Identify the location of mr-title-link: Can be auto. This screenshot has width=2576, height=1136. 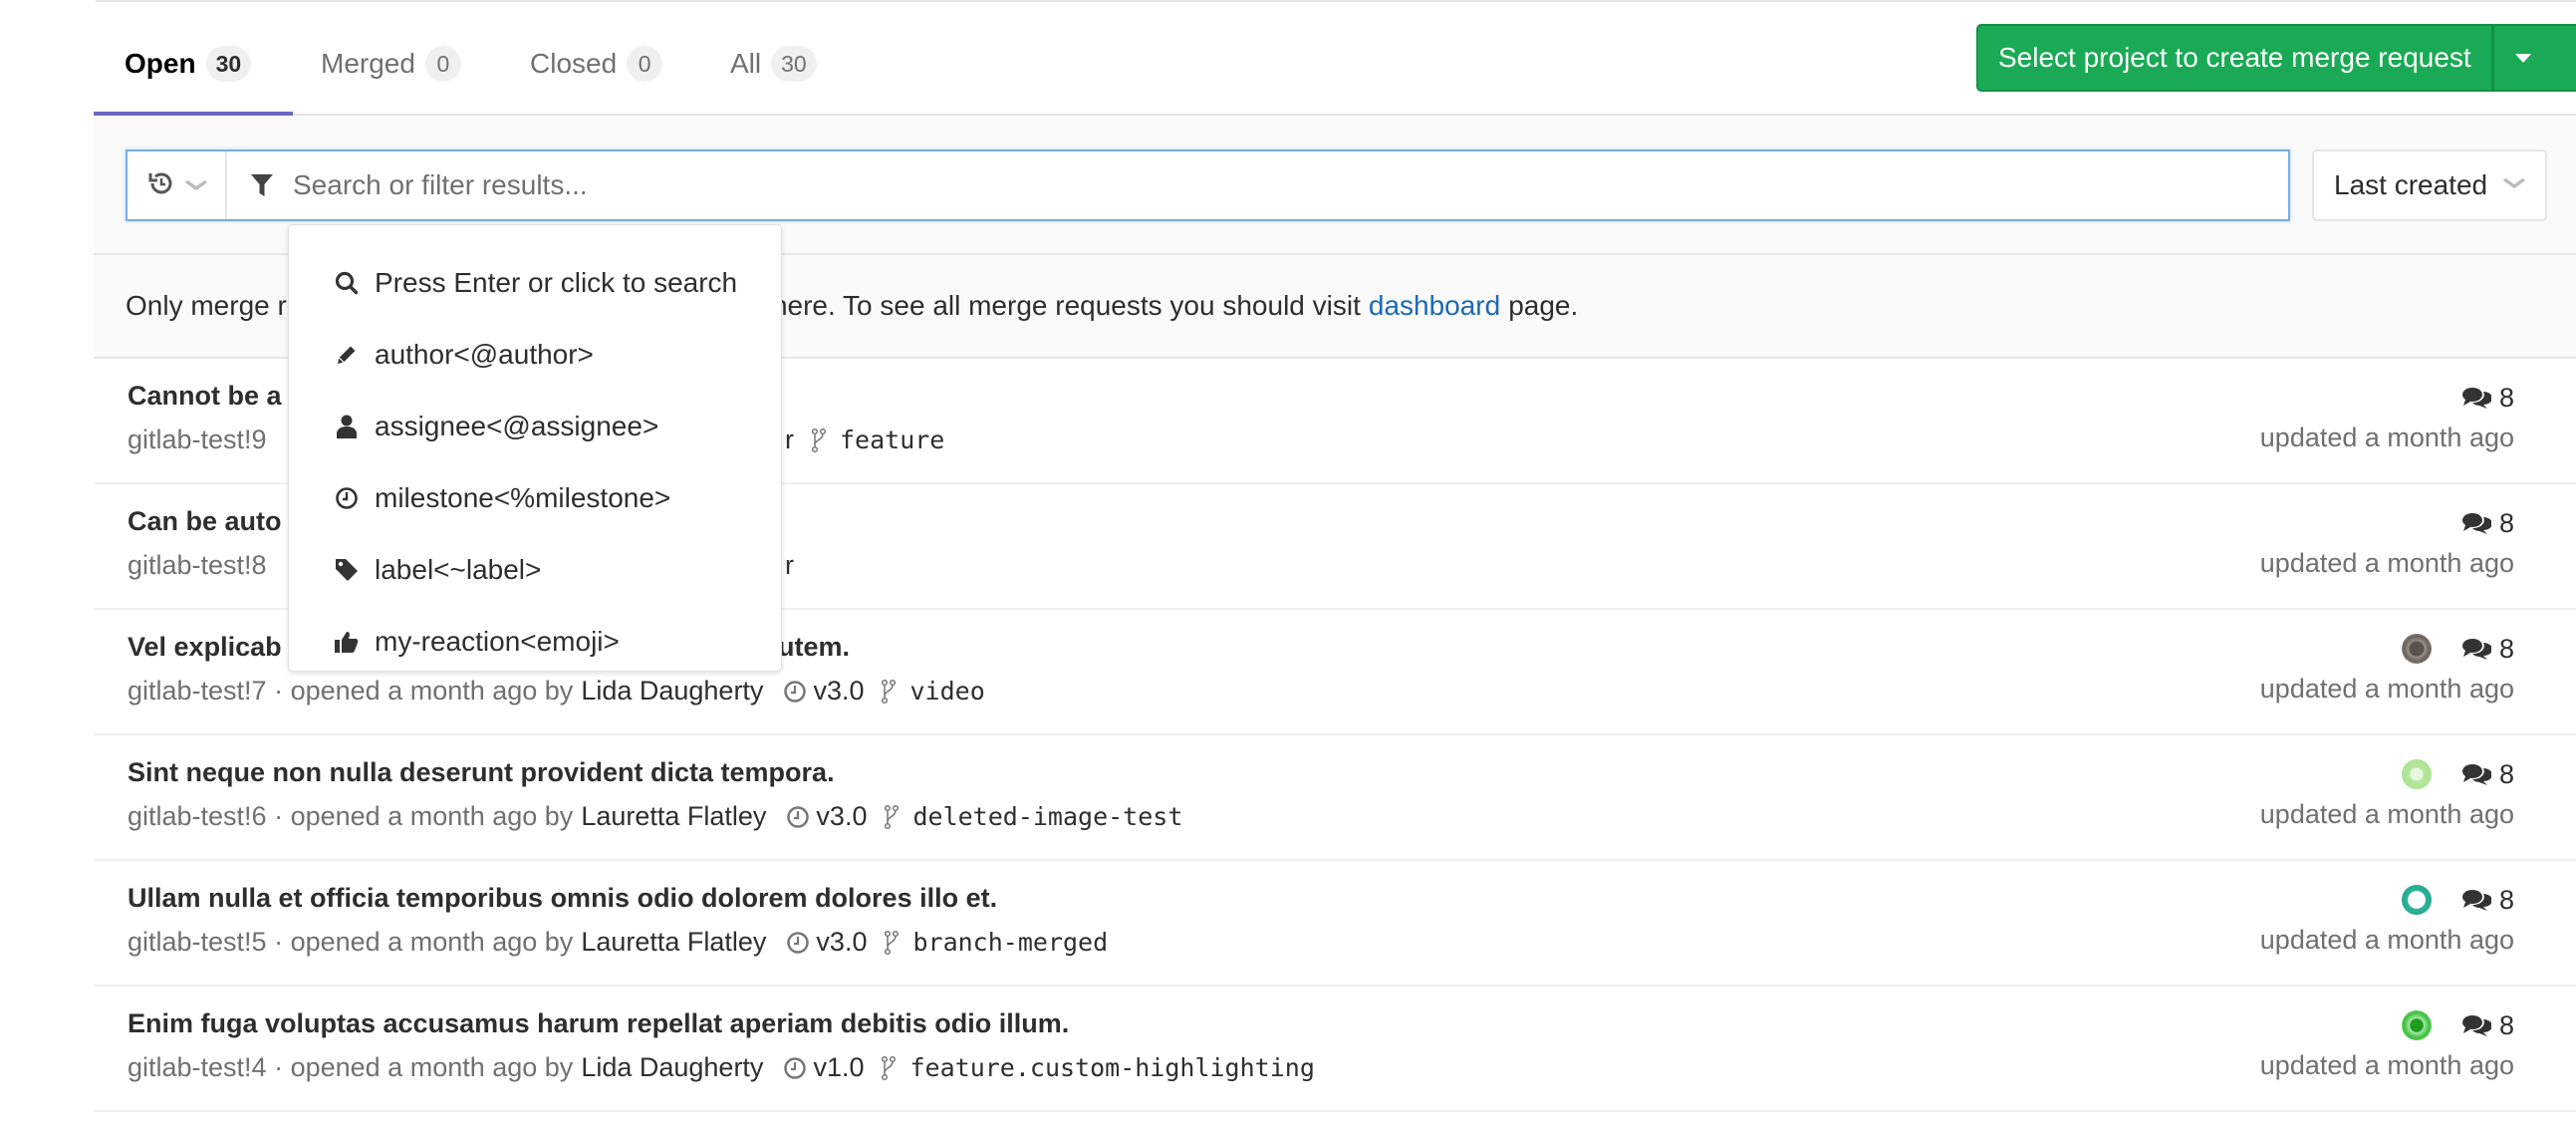
(205, 522).